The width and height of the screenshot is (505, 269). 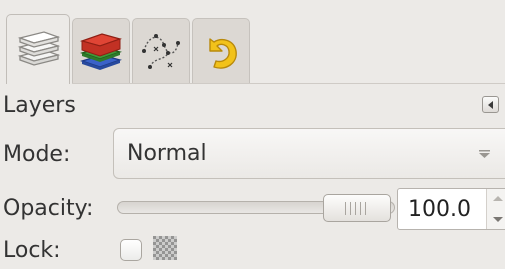 I want to click on tab-undo-history, so click(x=221, y=50).